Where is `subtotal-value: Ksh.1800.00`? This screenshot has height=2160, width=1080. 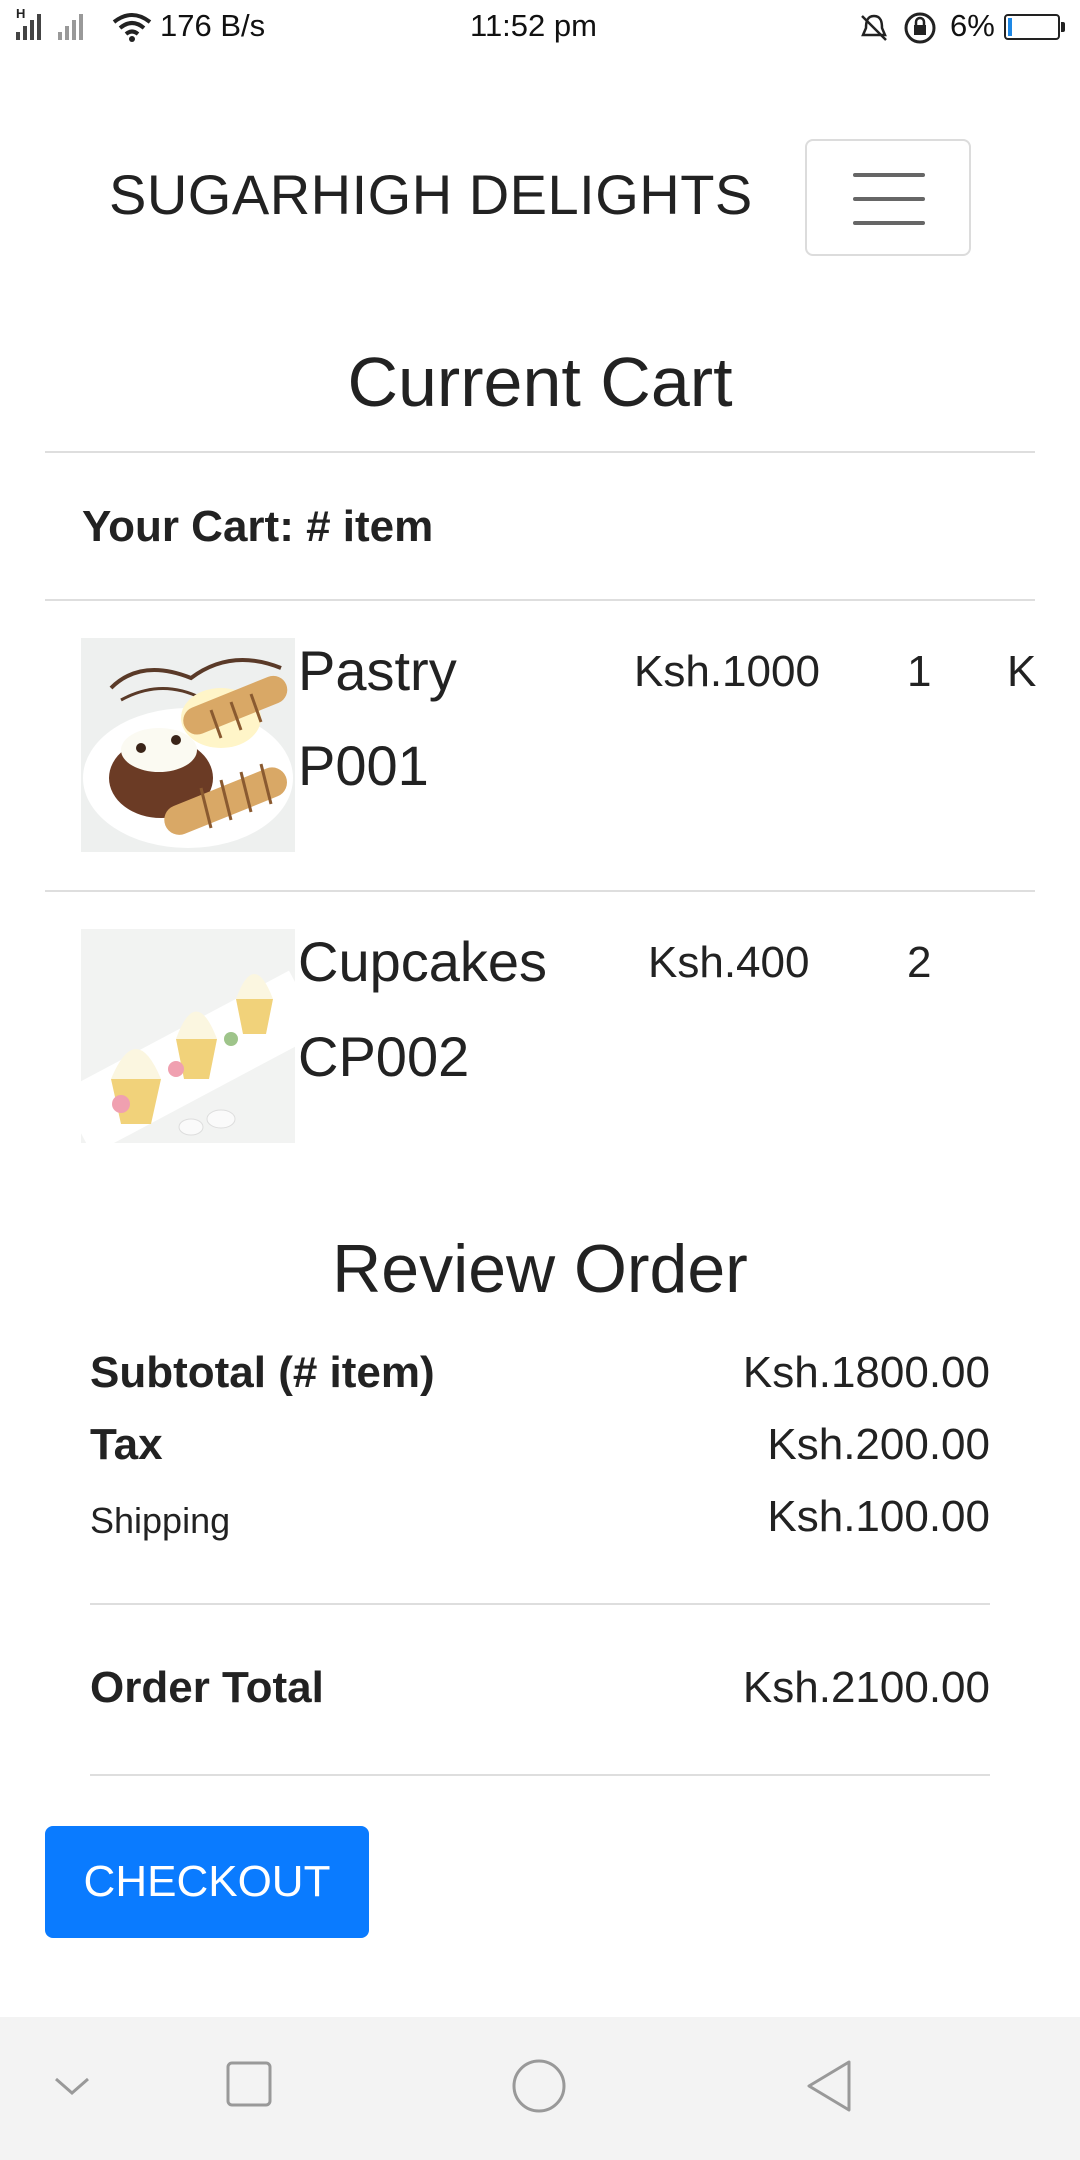 subtotal-value: Ksh.1800.00 is located at coordinates (866, 1372).